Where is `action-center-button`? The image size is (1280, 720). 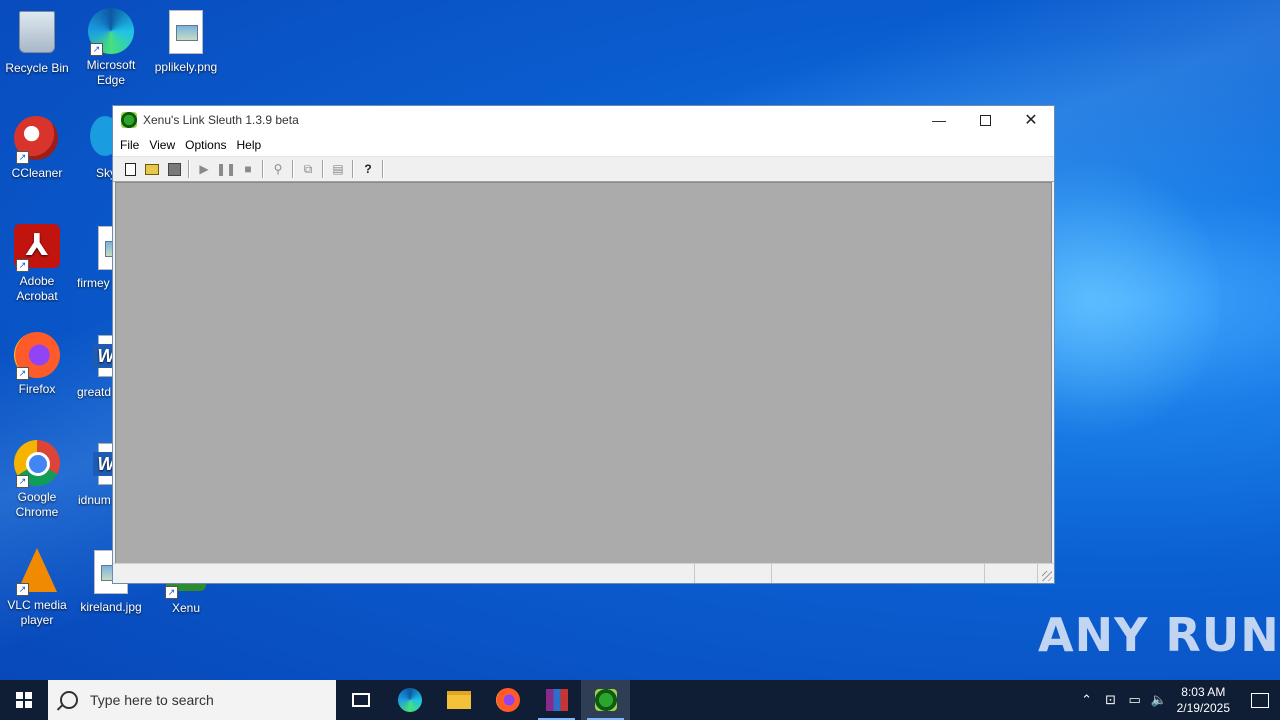 action-center-button is located at coordinates (1260, 700).